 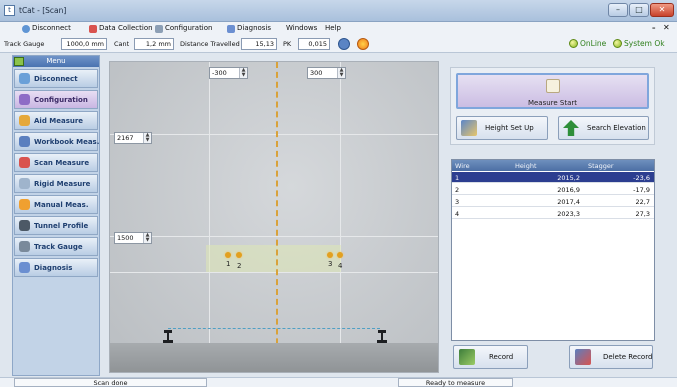 I want to click on track-gauge-label: Track Gauge, so click(x=24, y=44).